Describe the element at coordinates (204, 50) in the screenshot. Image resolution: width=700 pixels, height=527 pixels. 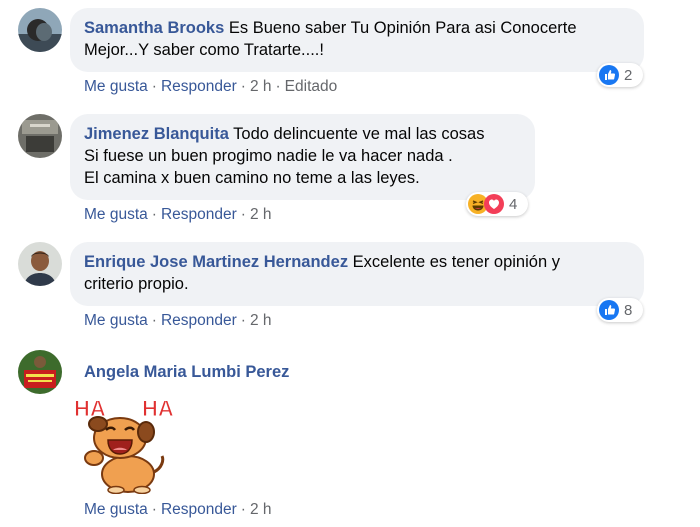
I see `comment-text: Mejor...Y saber como Tratarte....!` at that location.